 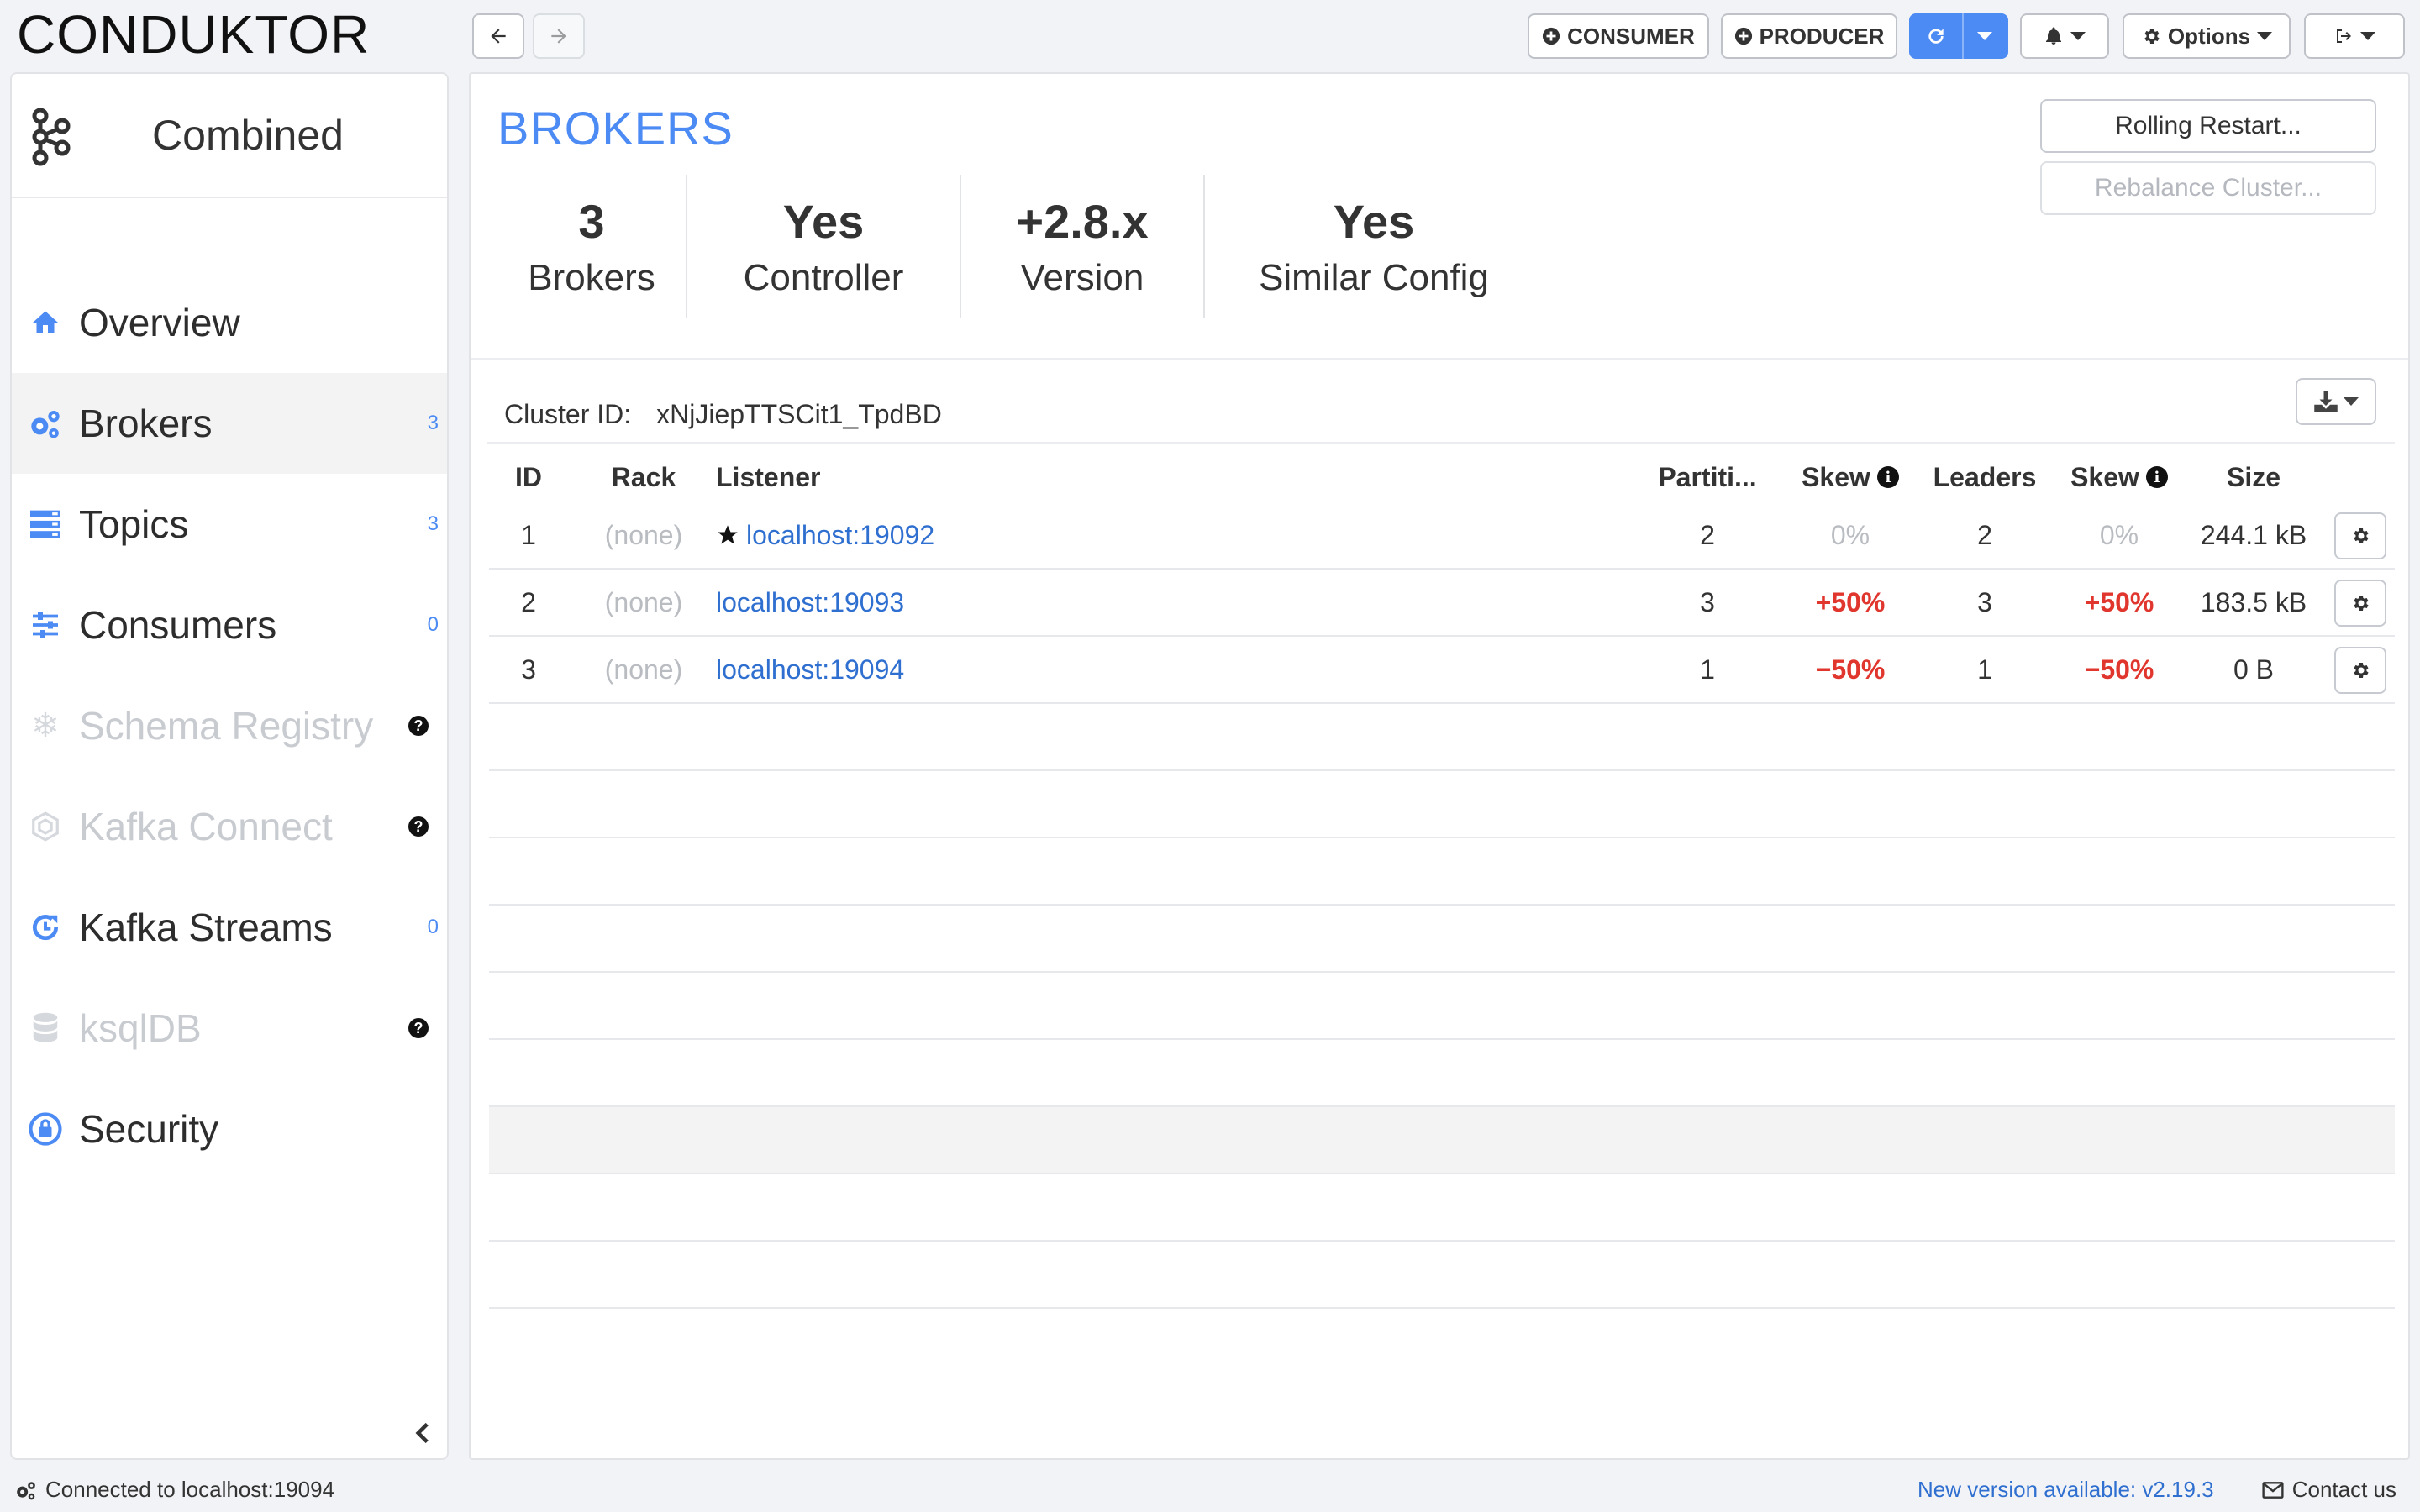 What do you see at coordinates (229, 524) in the screenshot?
I see `sidebar-item-topics: Topics 3` at bounding box center [229, 524].